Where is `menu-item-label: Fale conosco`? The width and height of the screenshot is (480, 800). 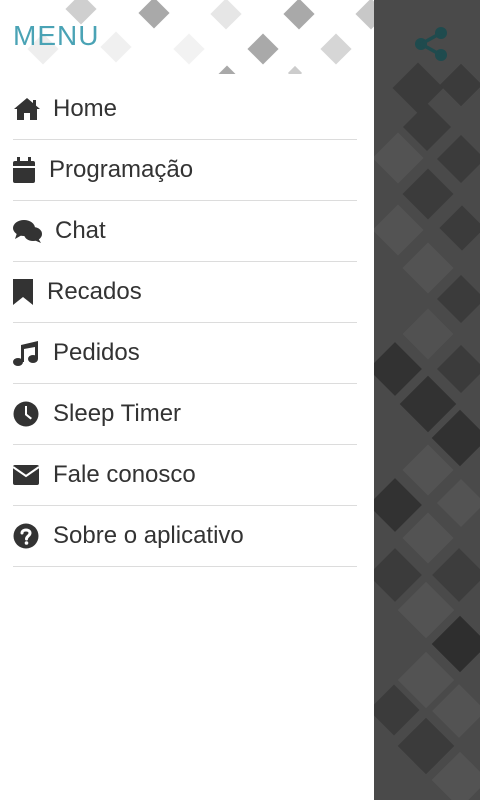
menu-item-label: Fale conosco is located at coordinates (124, 474).